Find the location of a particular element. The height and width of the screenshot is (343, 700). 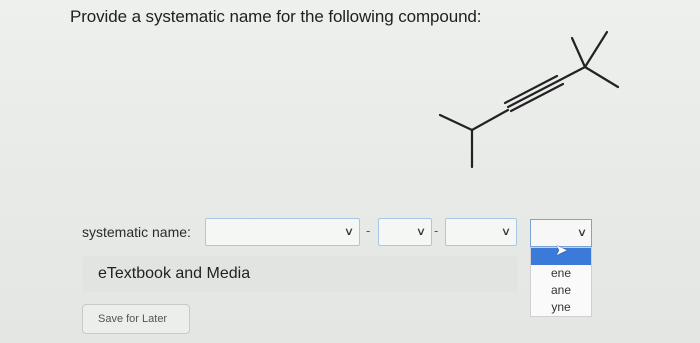

suffix-option-yne: yne is located at coordinates (561, 307).